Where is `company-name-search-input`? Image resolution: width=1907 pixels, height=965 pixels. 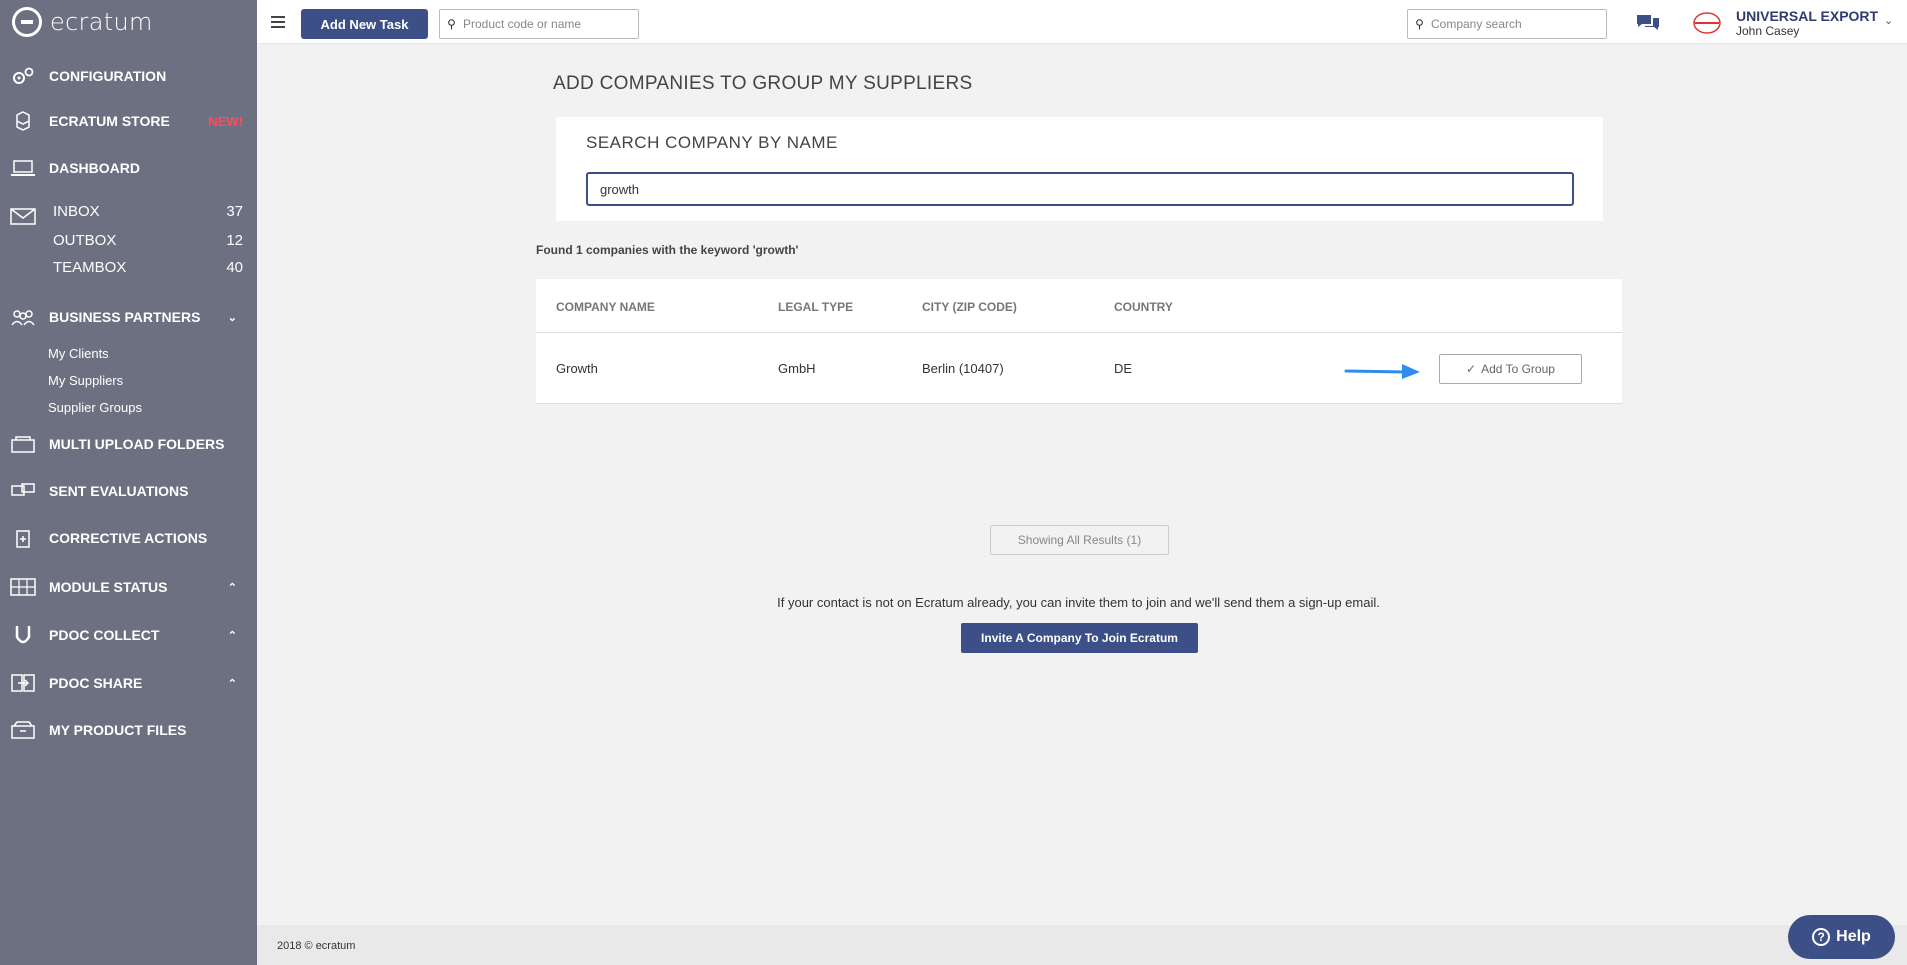 company-name-search-input is located at coordinates (1080, 189).